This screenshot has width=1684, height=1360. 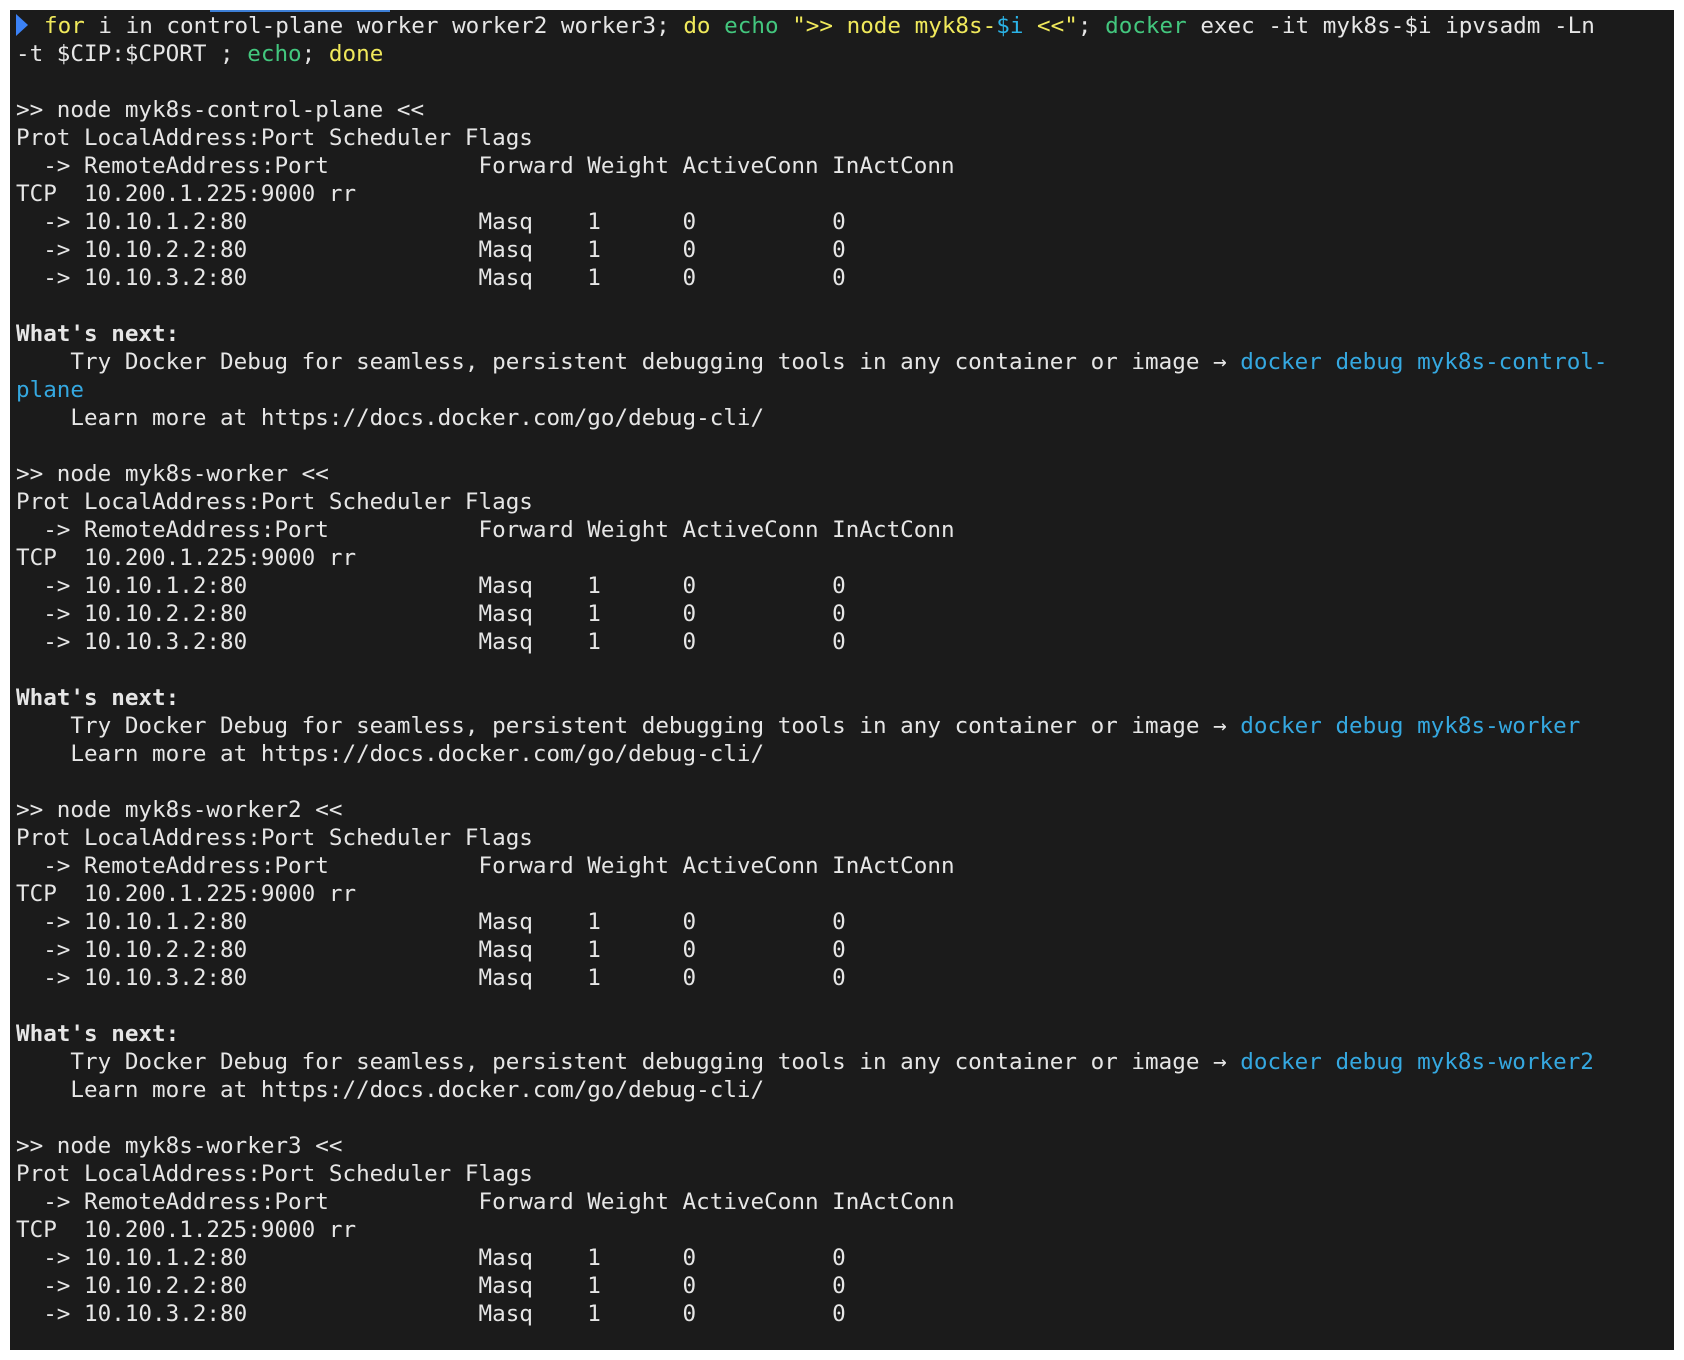 I want to click on node-header: >> node myk8s-worker3 <<, so click(x=179, y=1146).